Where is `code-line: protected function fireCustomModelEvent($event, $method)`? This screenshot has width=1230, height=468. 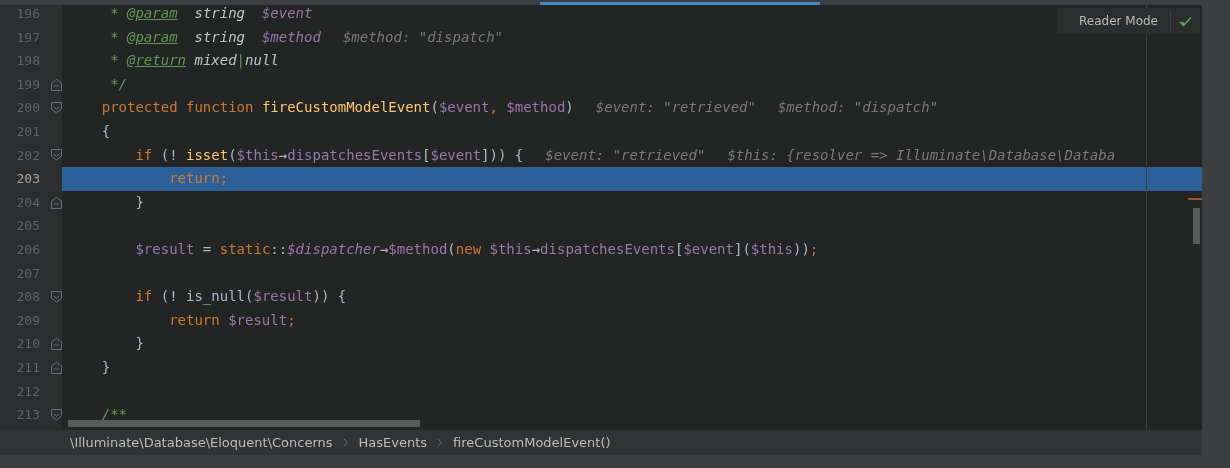 code-line: protected function fireCustomModelEvent($event, $method) is located at coordinates (337, 108).